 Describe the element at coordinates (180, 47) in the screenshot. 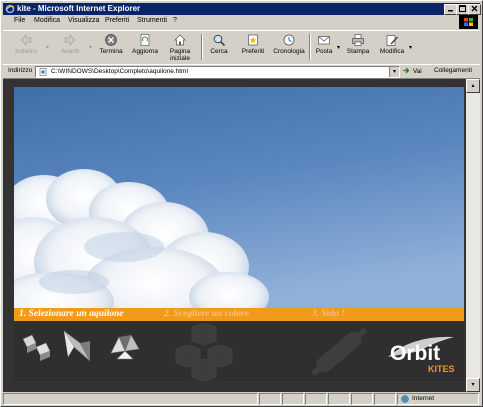

I see `home-button: Pagina iniziale` at that location.